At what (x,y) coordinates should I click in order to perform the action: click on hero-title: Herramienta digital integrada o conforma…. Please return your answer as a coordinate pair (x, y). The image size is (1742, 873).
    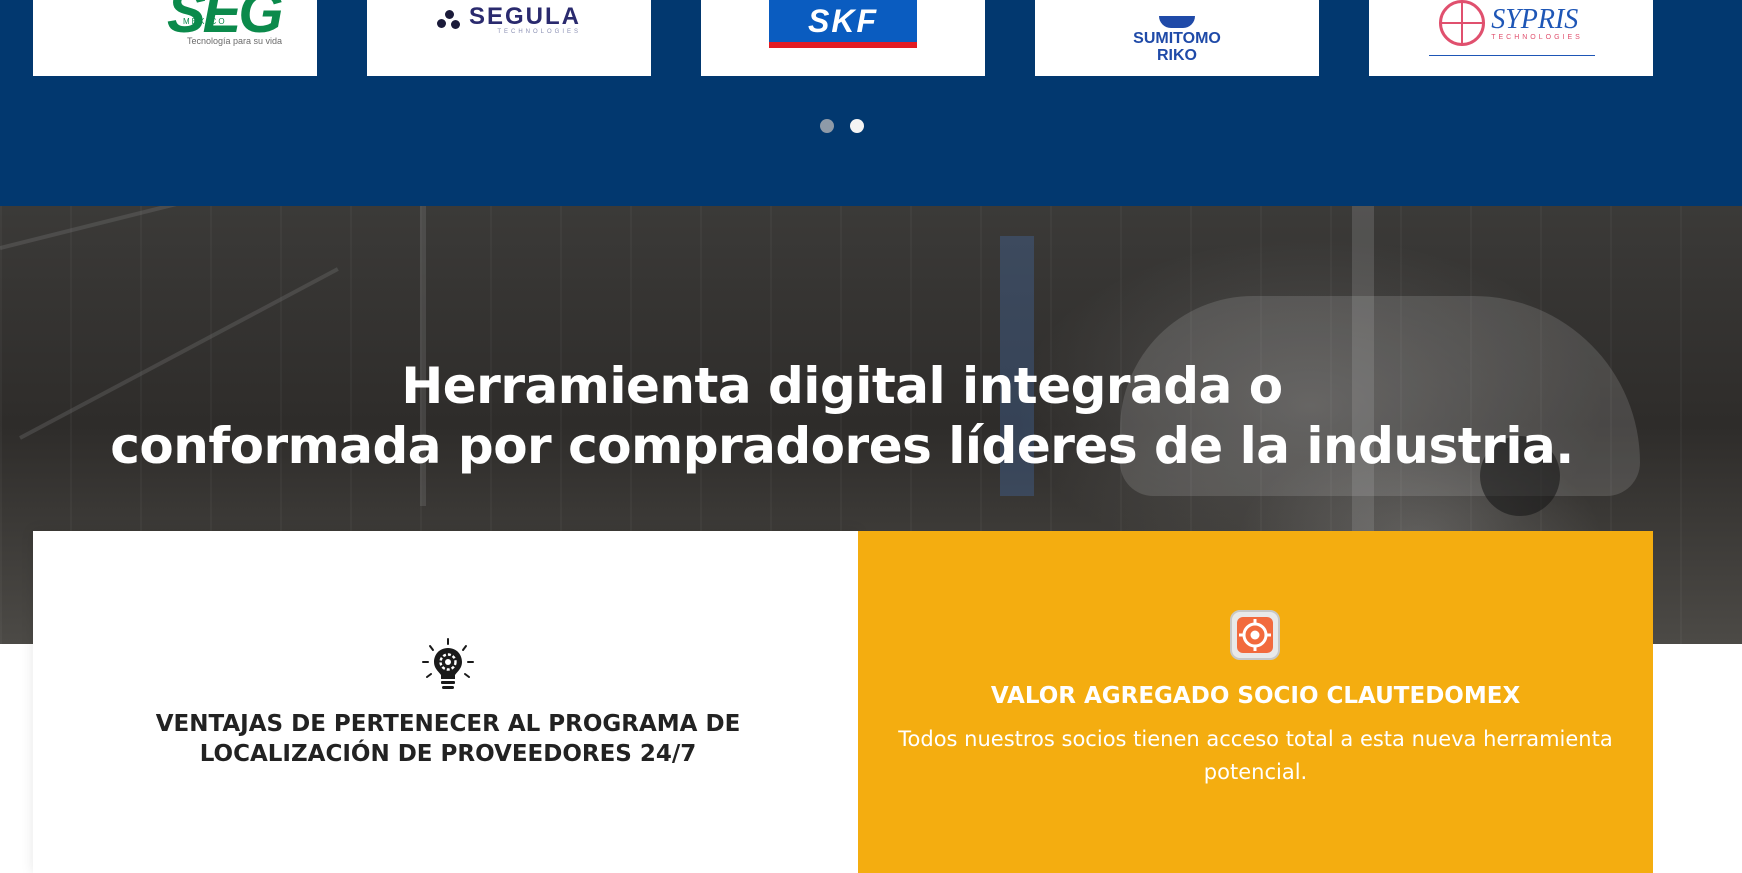
    Looking at the image, I should click on (842, 416).